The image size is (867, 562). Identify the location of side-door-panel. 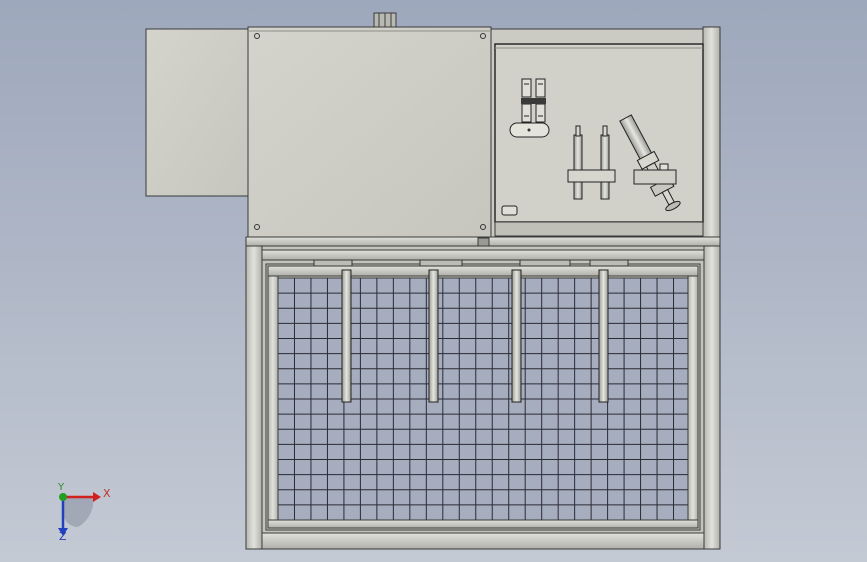
(197, 112).